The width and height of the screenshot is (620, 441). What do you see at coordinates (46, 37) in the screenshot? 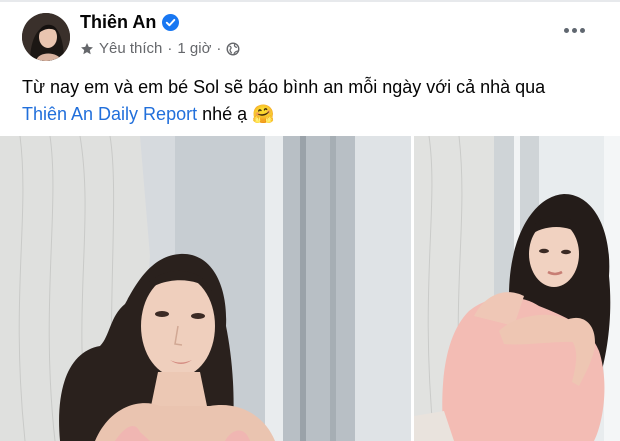
I see `avatar` at bounding box center [46, 37].